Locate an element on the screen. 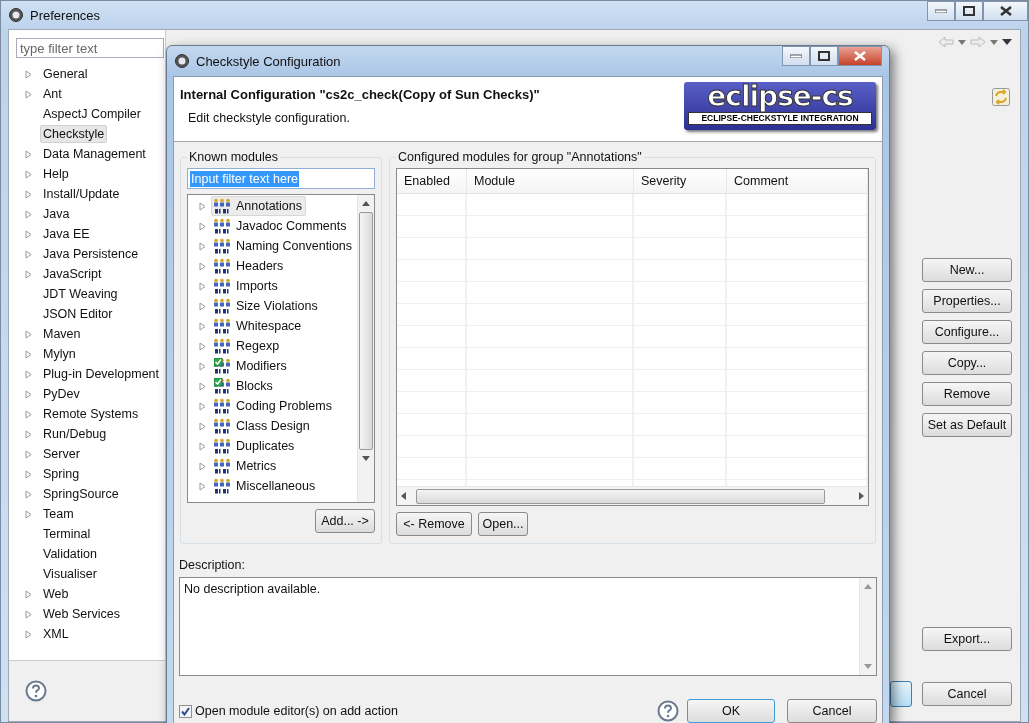 This screenshot has height=723, width=1029. tree-item: Server is located at coordinates (61, 454).